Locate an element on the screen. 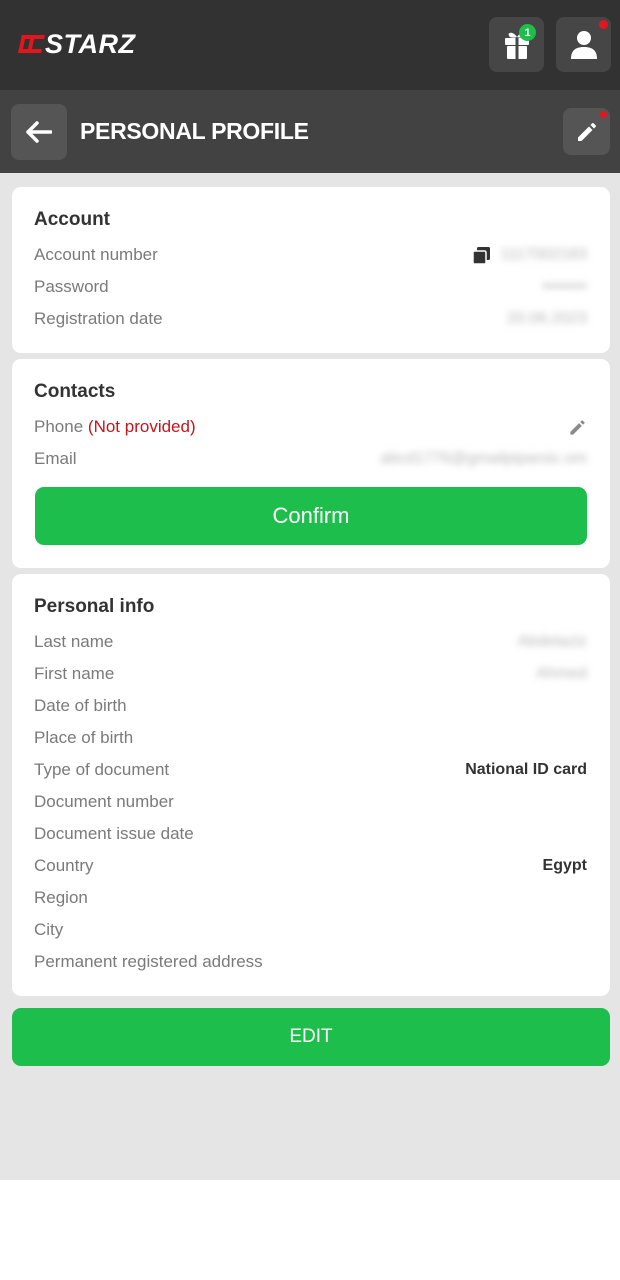 The image size is (620, 1280). row-label: Account number is located at coordinates (96, 254).